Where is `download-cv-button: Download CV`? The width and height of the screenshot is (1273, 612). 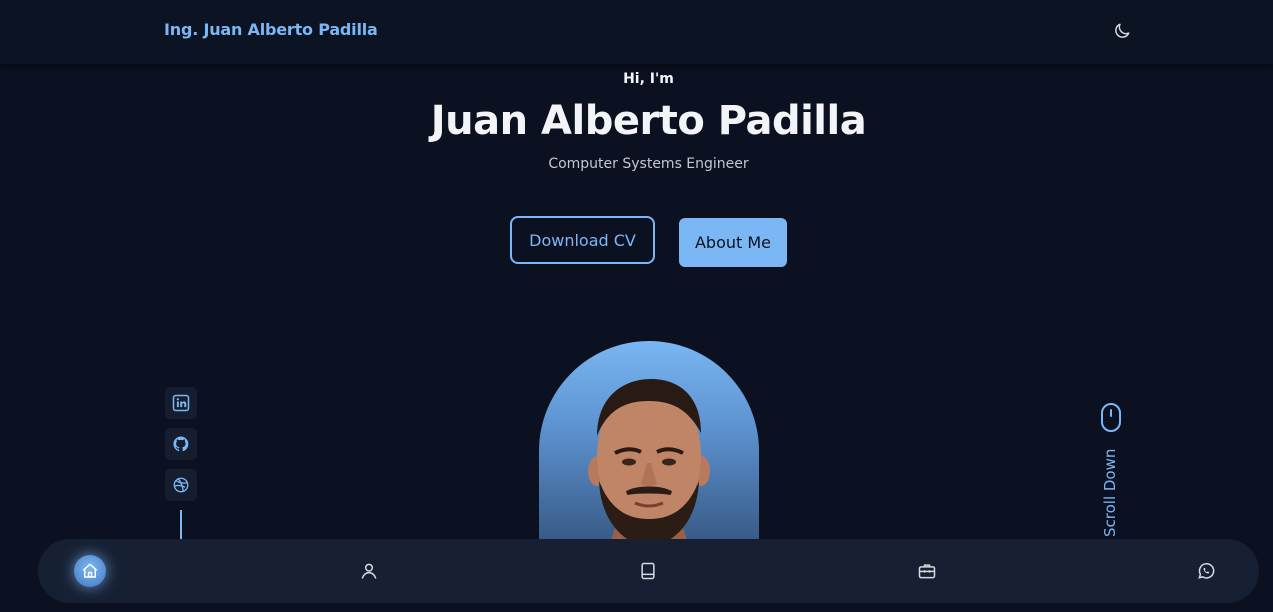 download-cv-button: Download CV is located at coordinates (582, 240).